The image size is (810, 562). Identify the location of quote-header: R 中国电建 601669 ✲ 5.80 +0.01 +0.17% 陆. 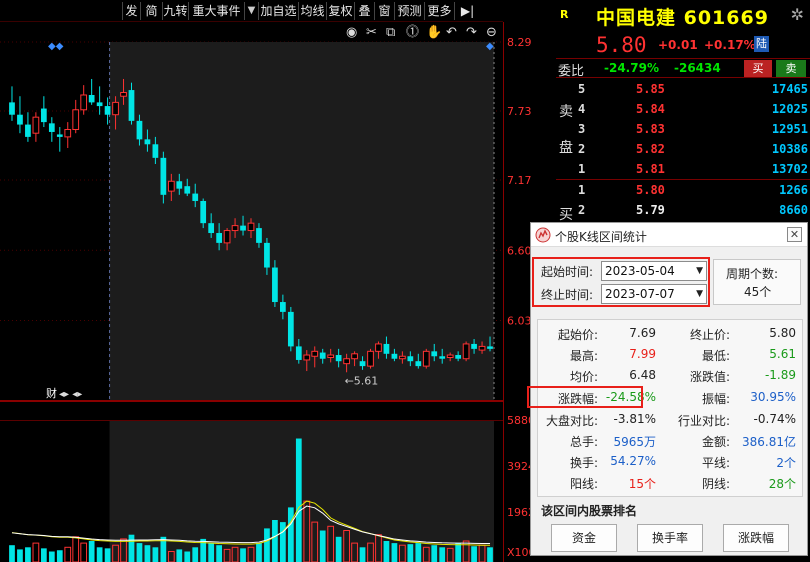
(683, 29).